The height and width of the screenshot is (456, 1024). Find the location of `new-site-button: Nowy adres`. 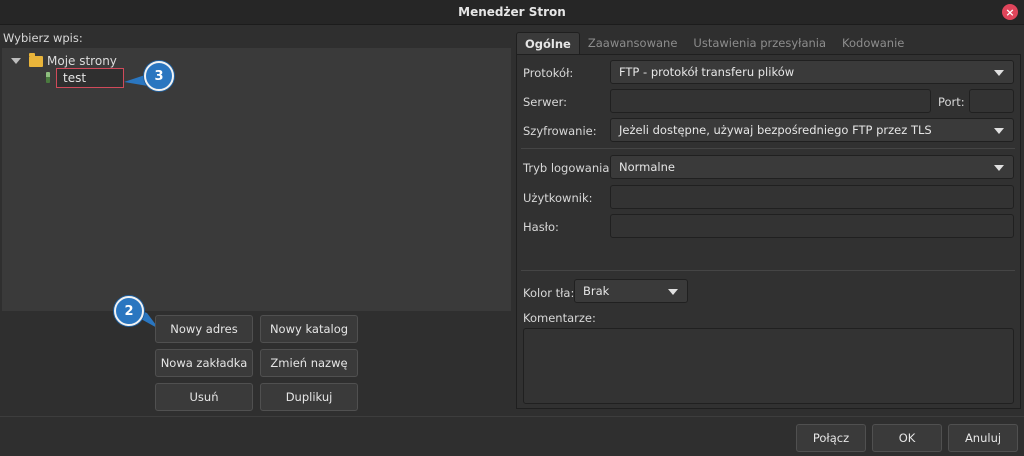

new-site-button: Nowy adres is located at coordinates (204, 329).